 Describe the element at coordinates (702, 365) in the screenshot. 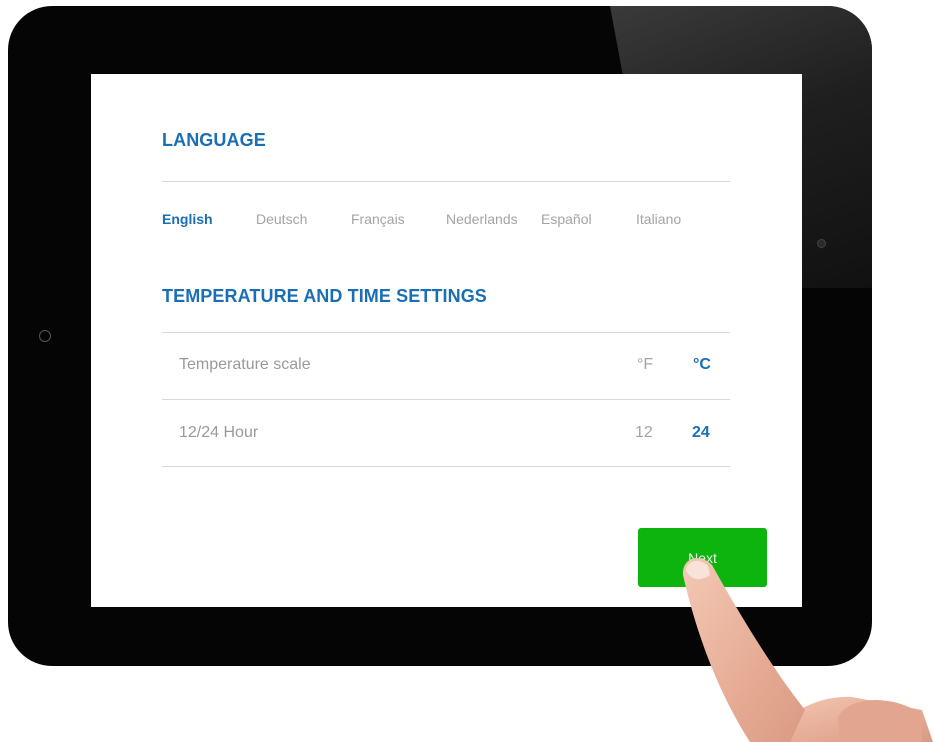

I see `celsius-option: °C` at that location.